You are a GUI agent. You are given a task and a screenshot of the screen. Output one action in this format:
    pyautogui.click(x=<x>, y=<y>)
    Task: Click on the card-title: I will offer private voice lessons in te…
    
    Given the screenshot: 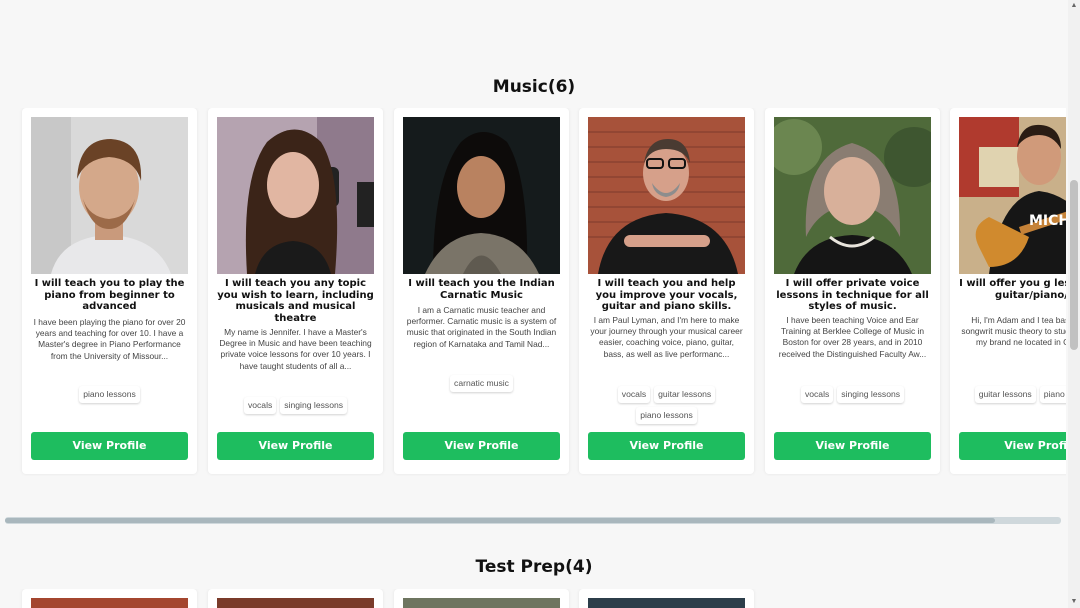 What is the action you would take?
    pyautogui.click(x=852, y=295)
    